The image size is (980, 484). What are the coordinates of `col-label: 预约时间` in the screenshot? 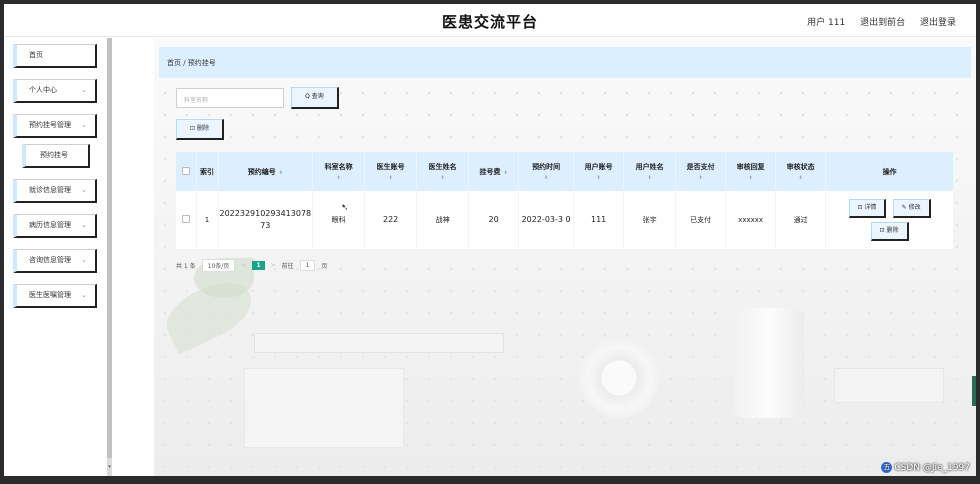 It's located at (546, 167).